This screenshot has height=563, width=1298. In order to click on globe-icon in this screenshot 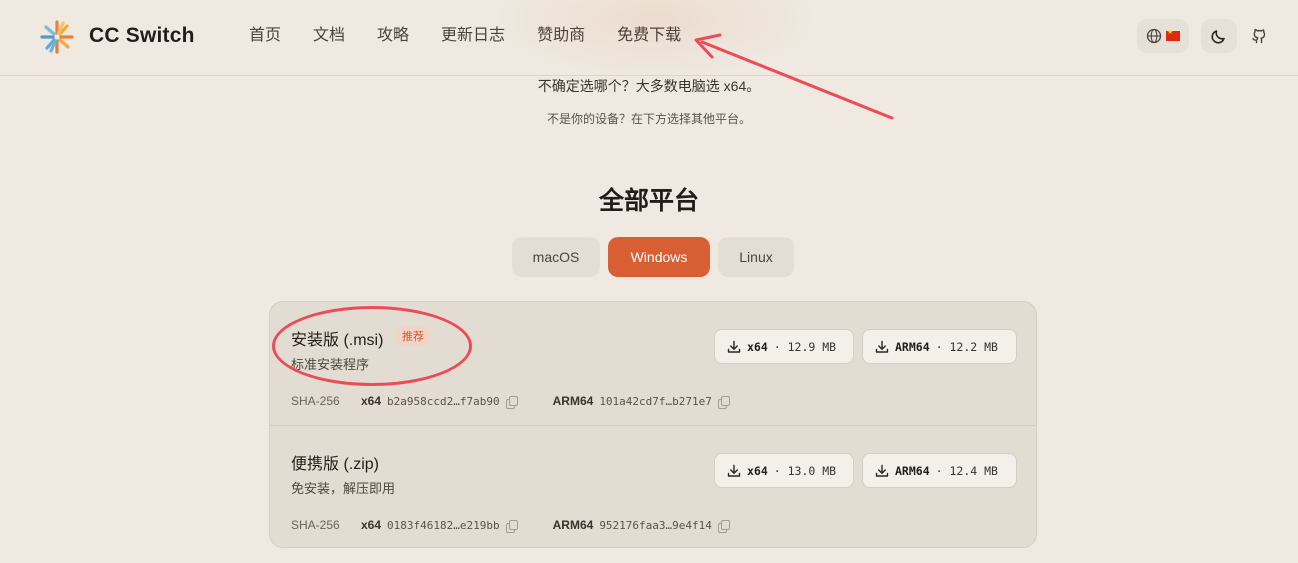, I will do `click(1154, 36)`.